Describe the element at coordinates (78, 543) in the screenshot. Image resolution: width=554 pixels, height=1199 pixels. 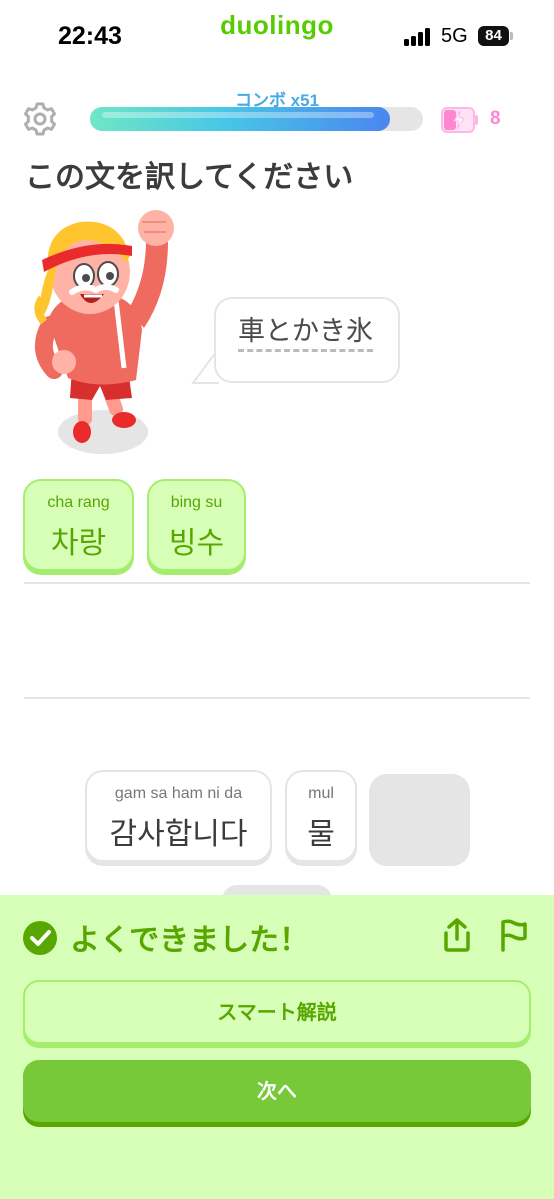
I see `tile-word: 차랑` at that location.